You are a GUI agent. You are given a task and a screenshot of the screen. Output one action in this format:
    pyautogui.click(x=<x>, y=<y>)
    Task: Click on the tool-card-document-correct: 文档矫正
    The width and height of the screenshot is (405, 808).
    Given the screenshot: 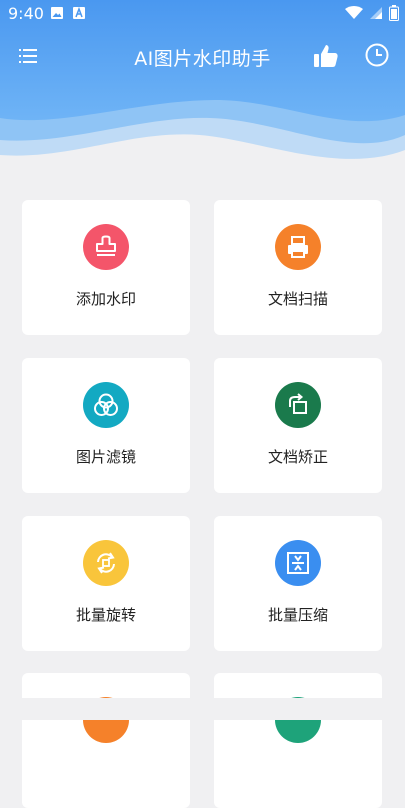 What is the action you would take?
    pyautogui.click(x=298, y=425)
    